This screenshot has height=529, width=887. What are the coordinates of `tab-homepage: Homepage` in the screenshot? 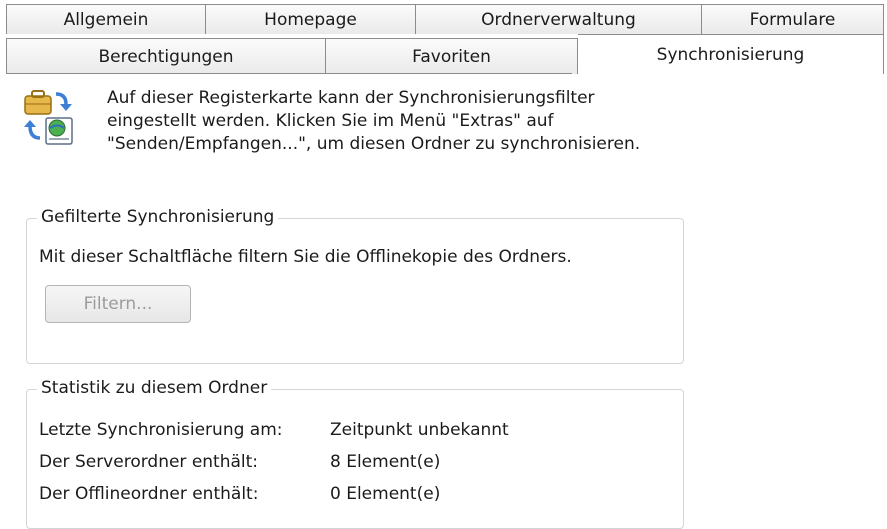 It's located at (311, 19).